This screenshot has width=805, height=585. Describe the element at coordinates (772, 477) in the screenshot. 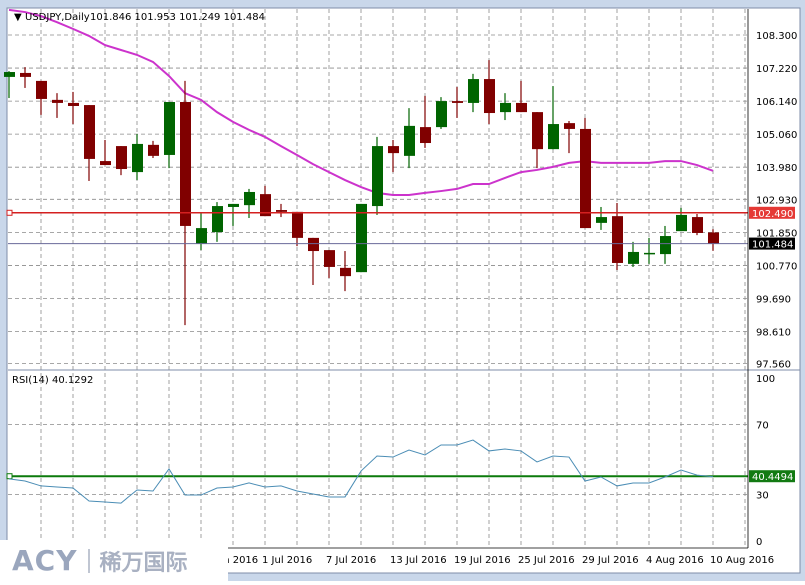

I see `rsi-level-label: 40.4494` at that location.